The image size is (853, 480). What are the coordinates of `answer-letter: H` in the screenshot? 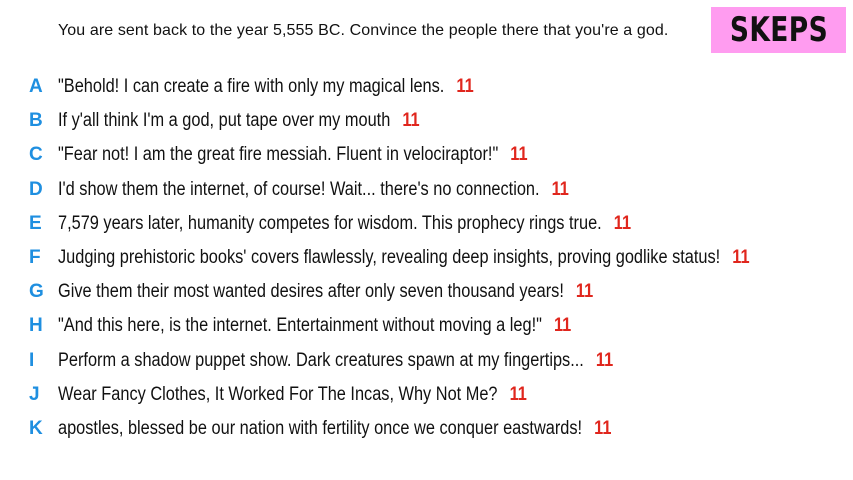 It's located at (36, 326).